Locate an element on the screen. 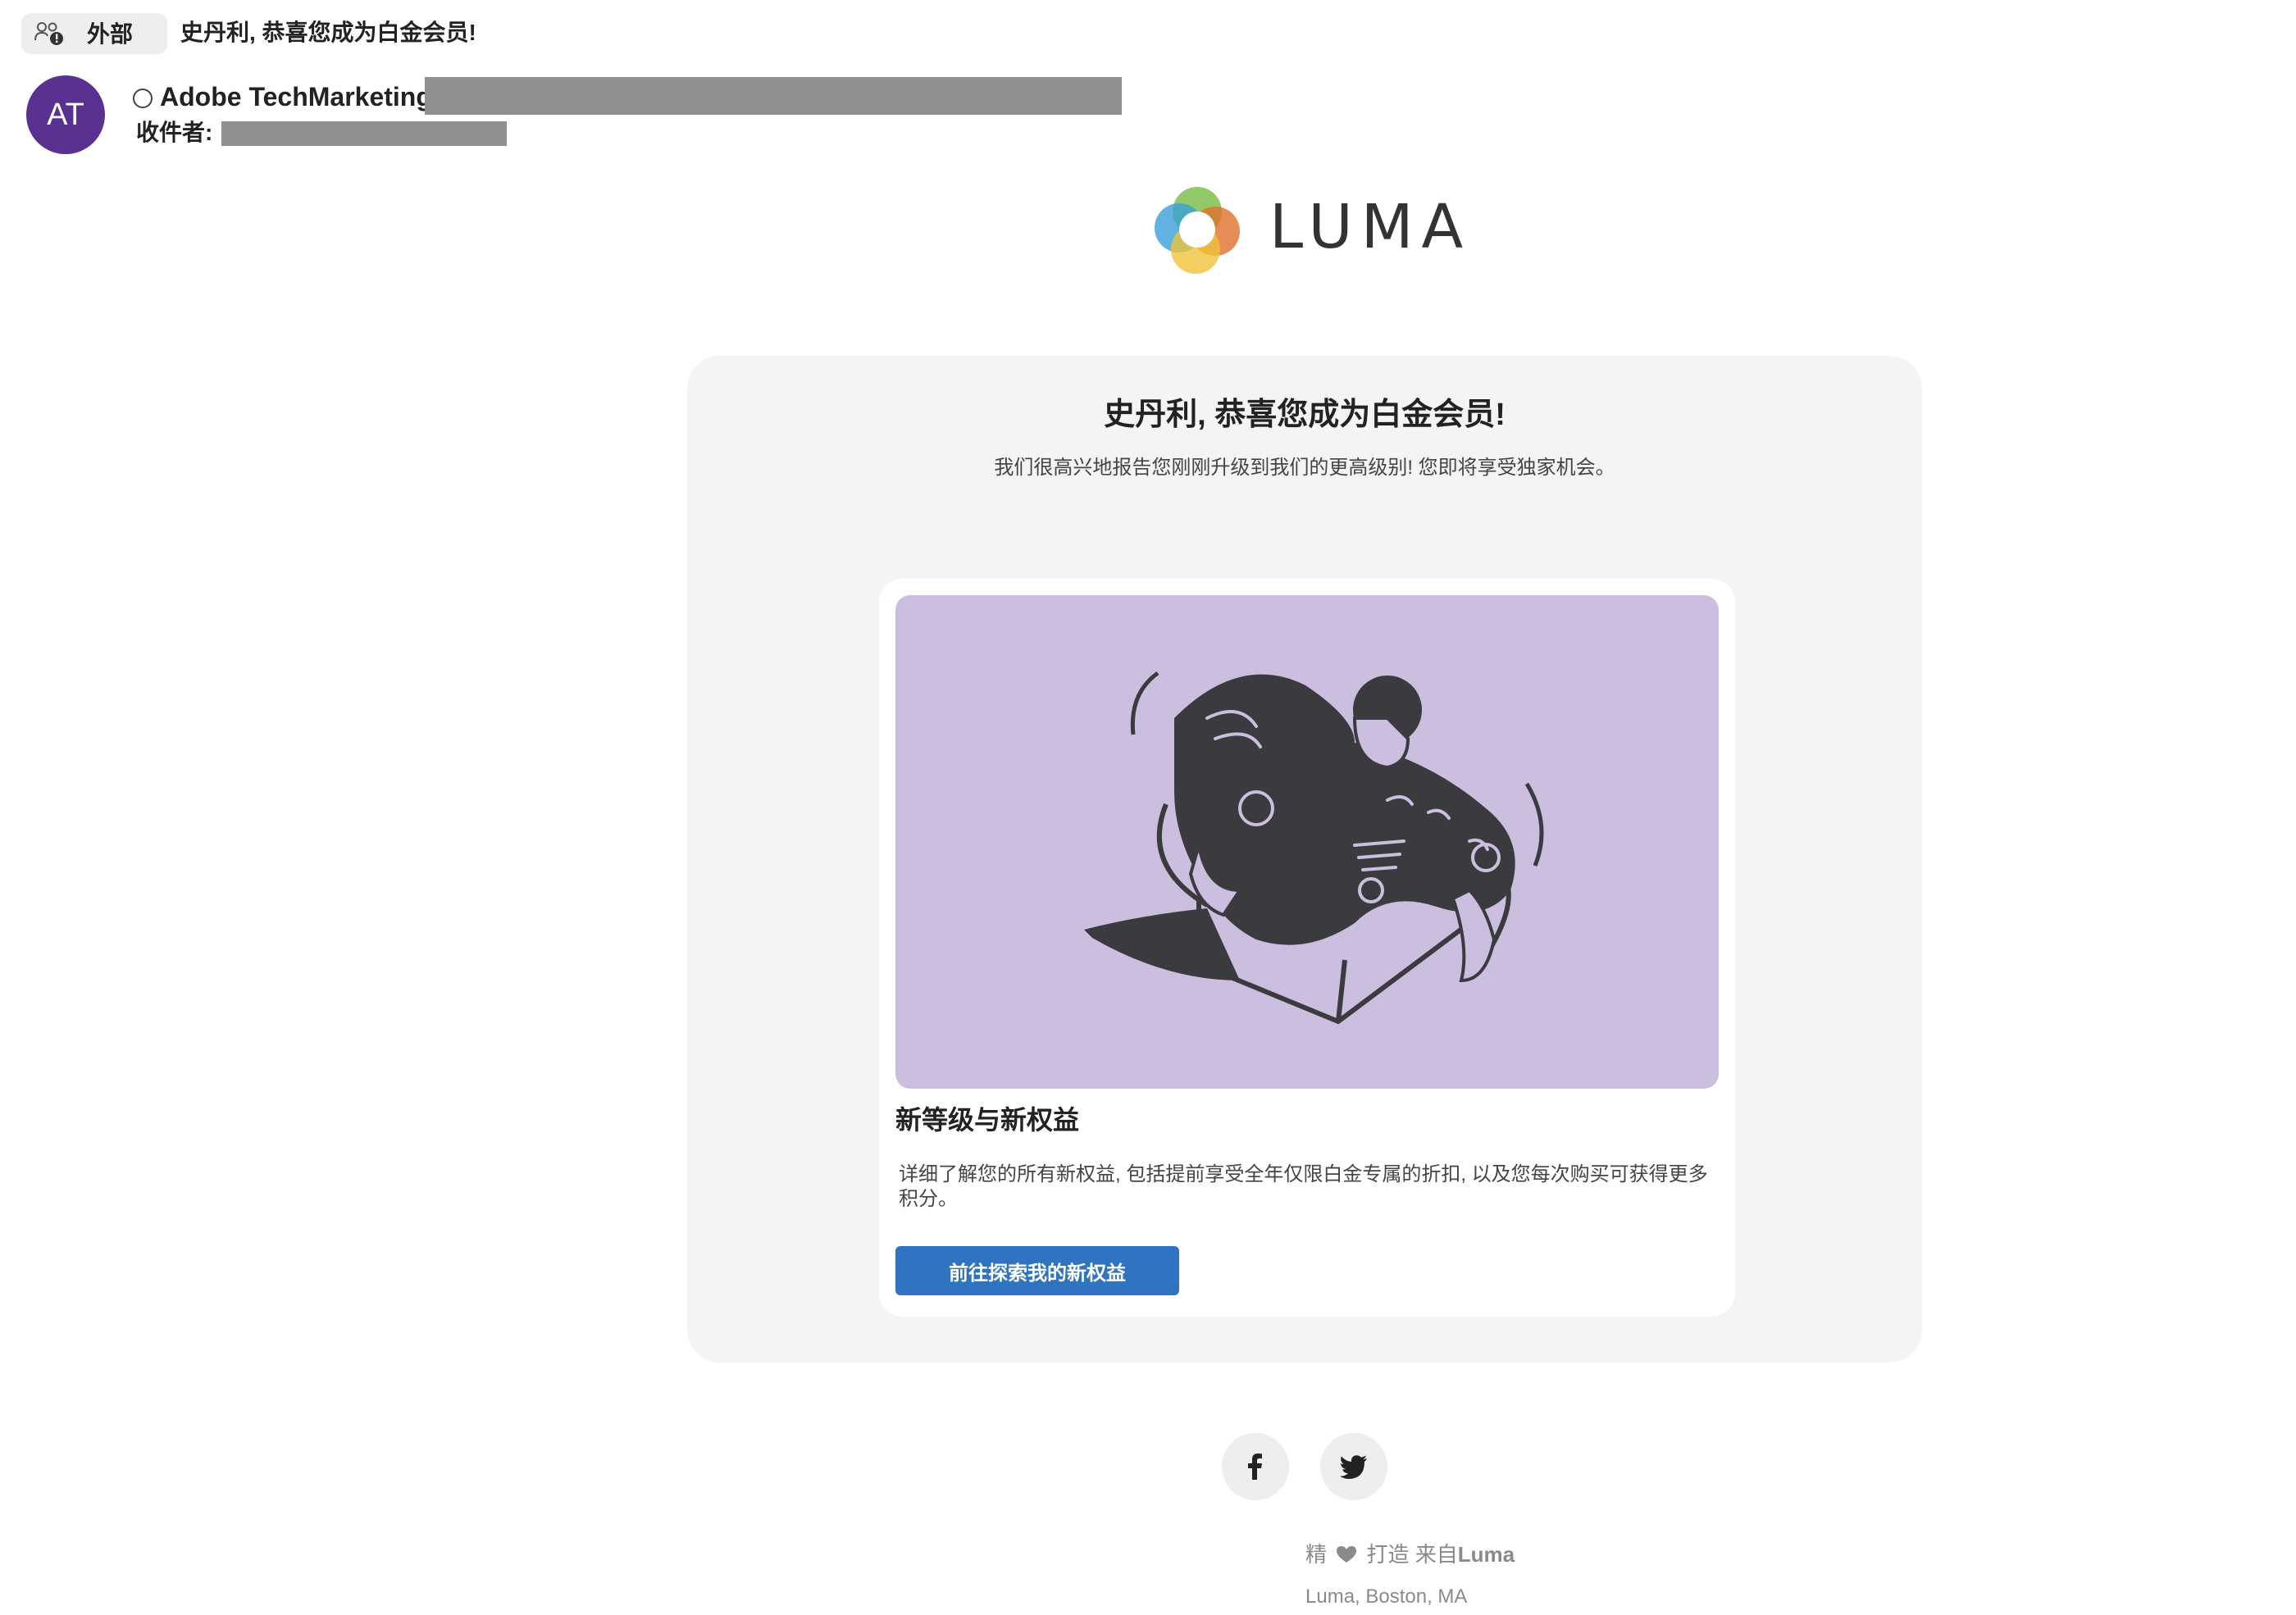  luma-logo-text: LUMA is located at coordinates (1370, 227).